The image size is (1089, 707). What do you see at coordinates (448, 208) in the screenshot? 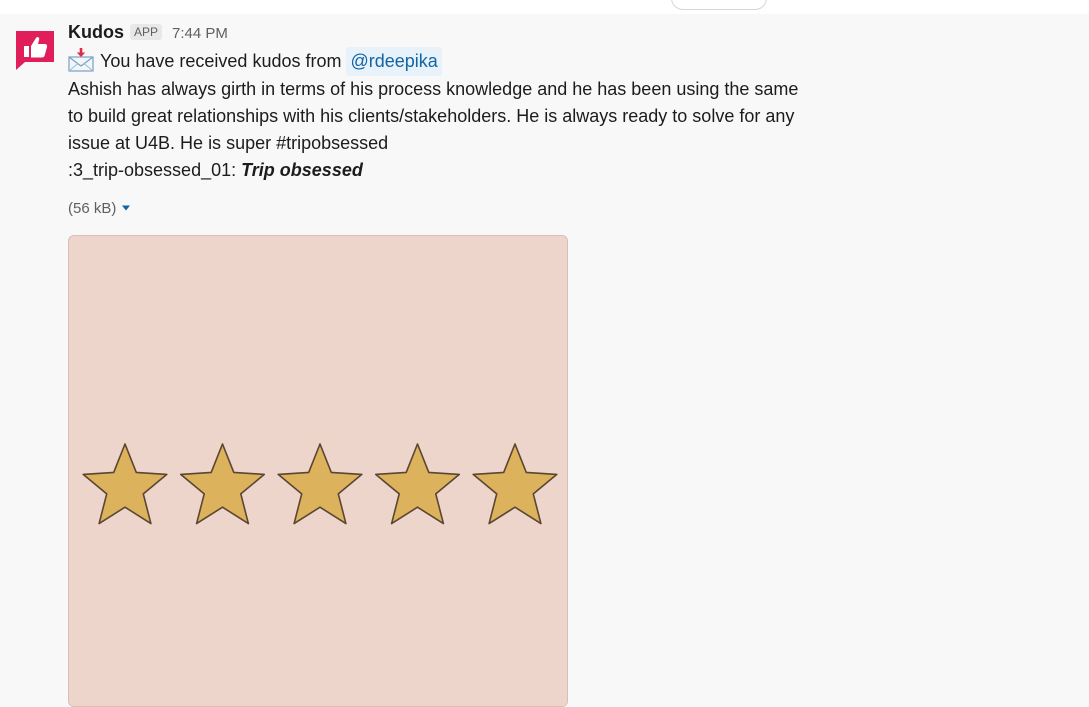
I see `file-meta: (56 kB)` at bounding box center [448, 208].